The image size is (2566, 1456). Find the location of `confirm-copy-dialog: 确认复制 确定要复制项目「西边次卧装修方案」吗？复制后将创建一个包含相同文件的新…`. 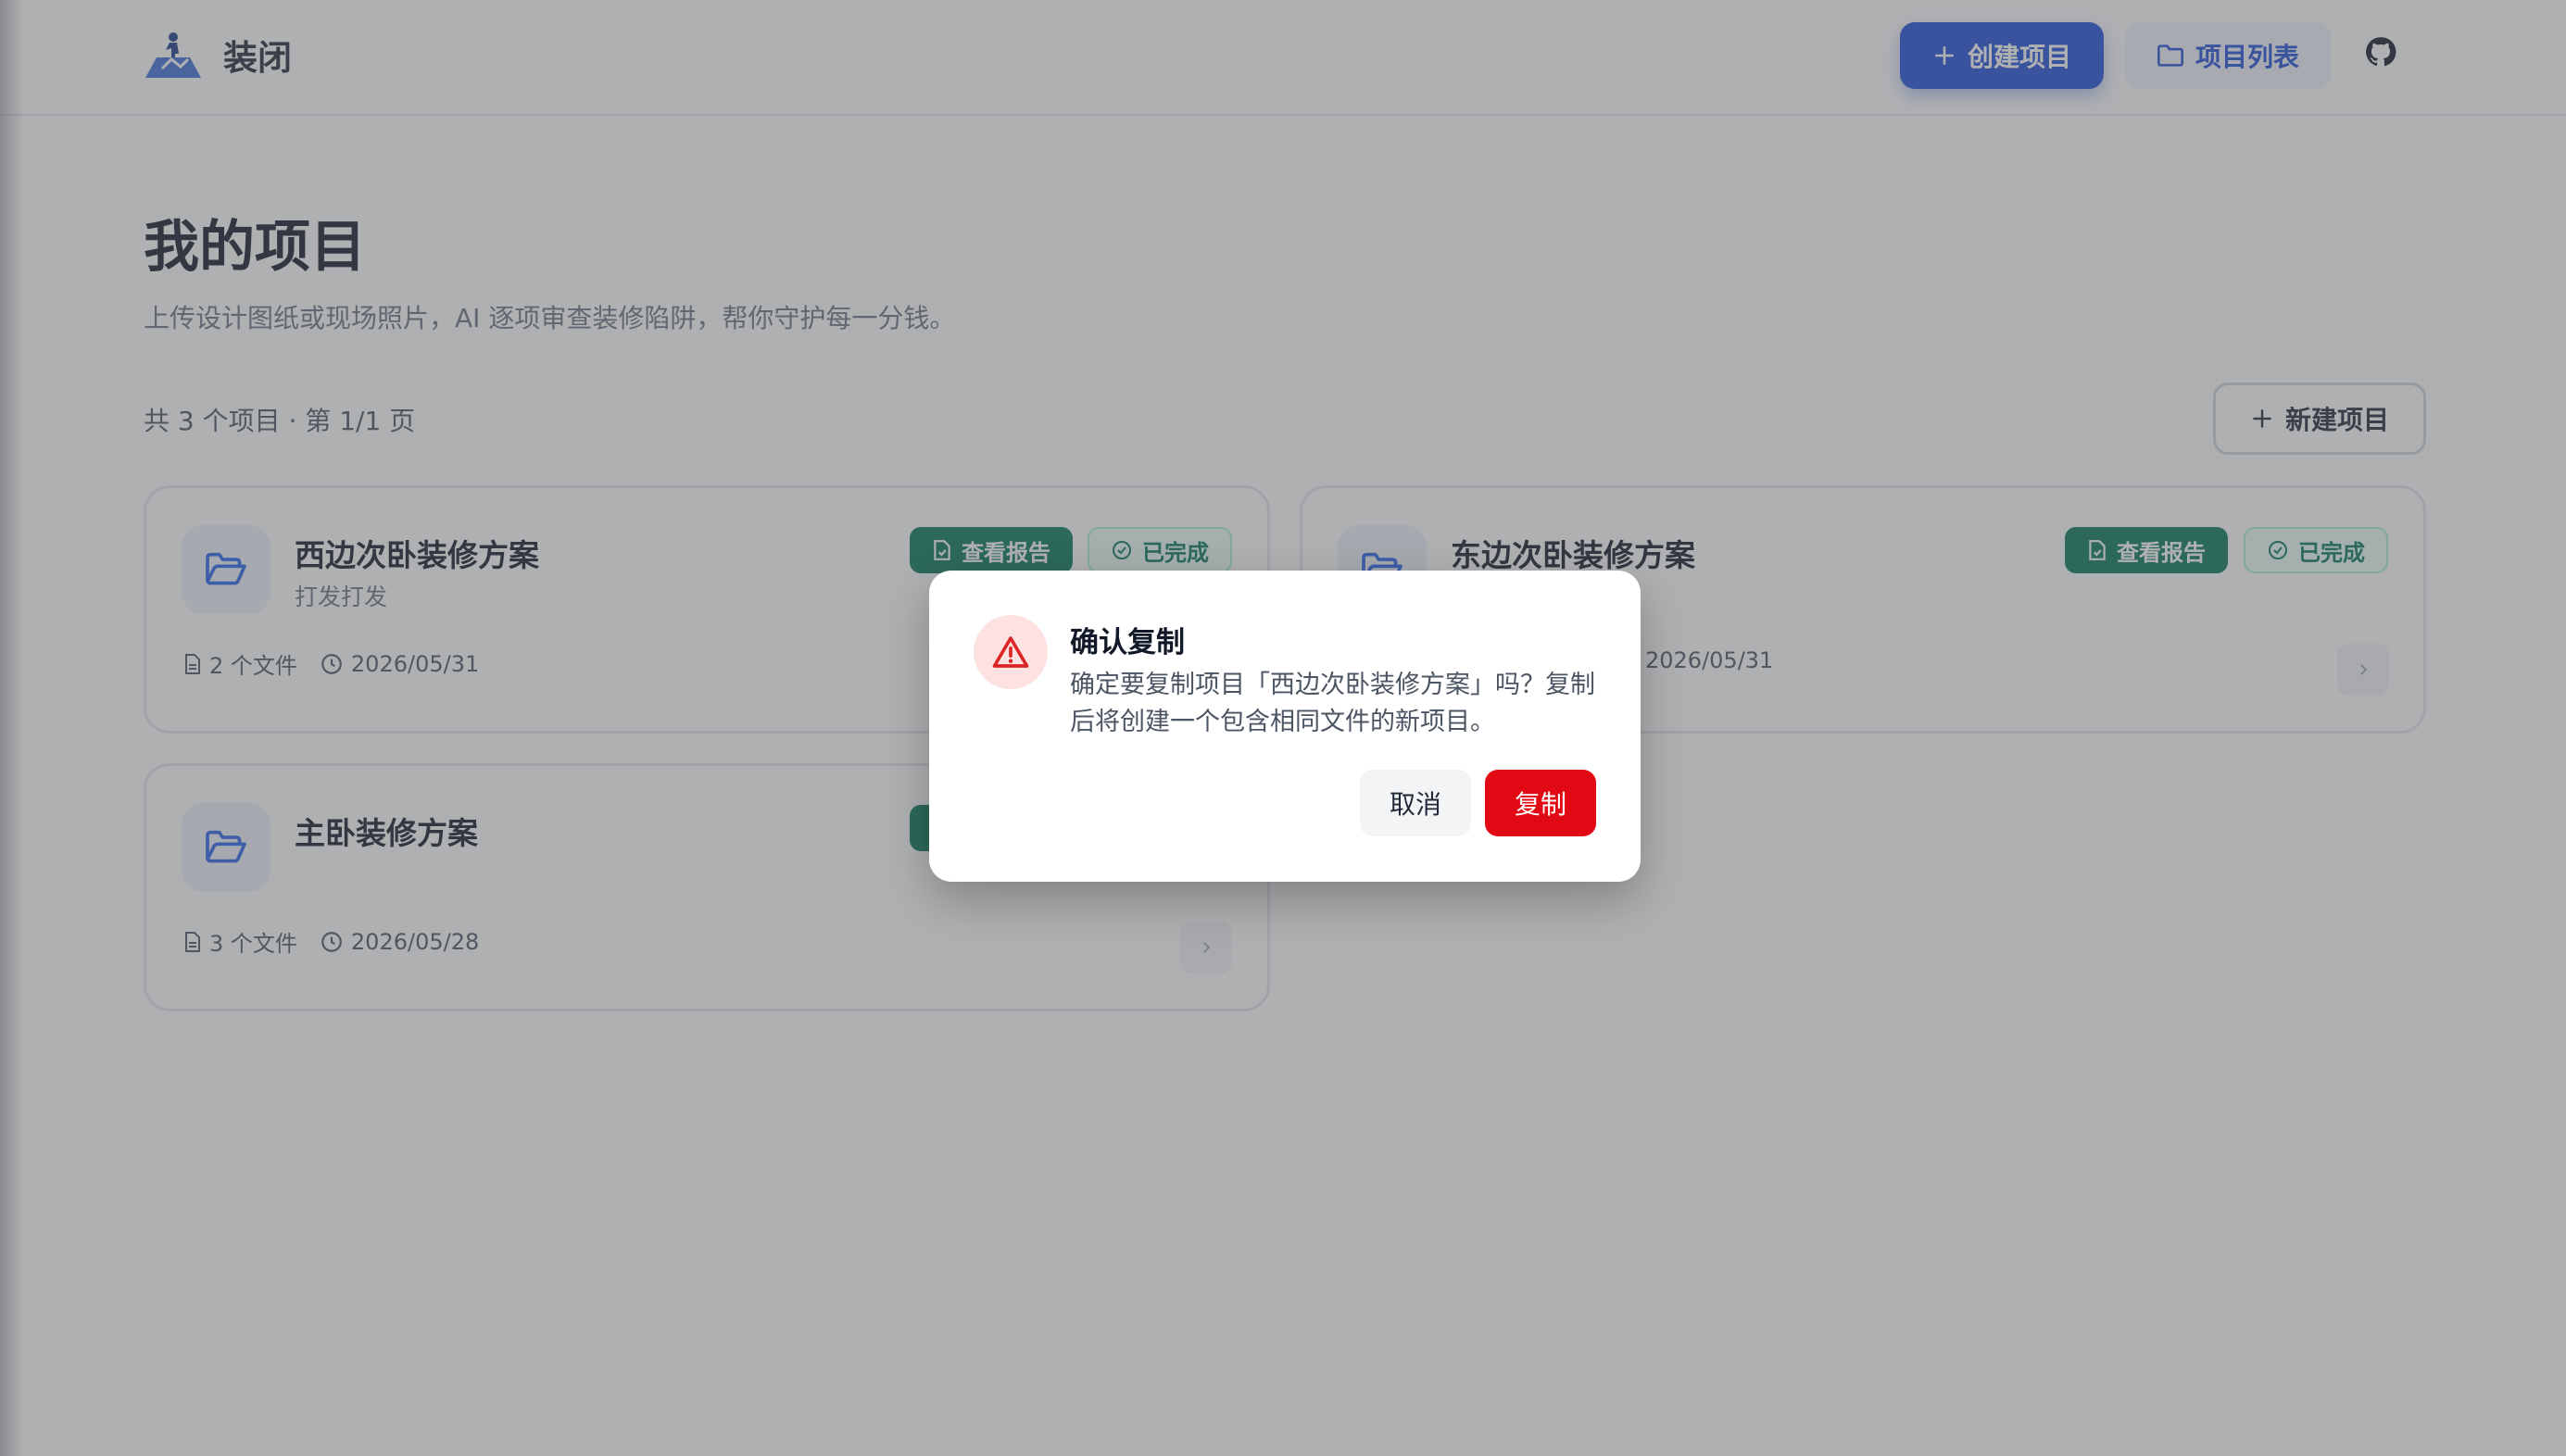

confirm-copy-dialog: 确认复制 确定要复制项目「西边次卧装修方案」吗？复制后将创建一个包含相同文件的新… is located at coordinates (1285, 726).